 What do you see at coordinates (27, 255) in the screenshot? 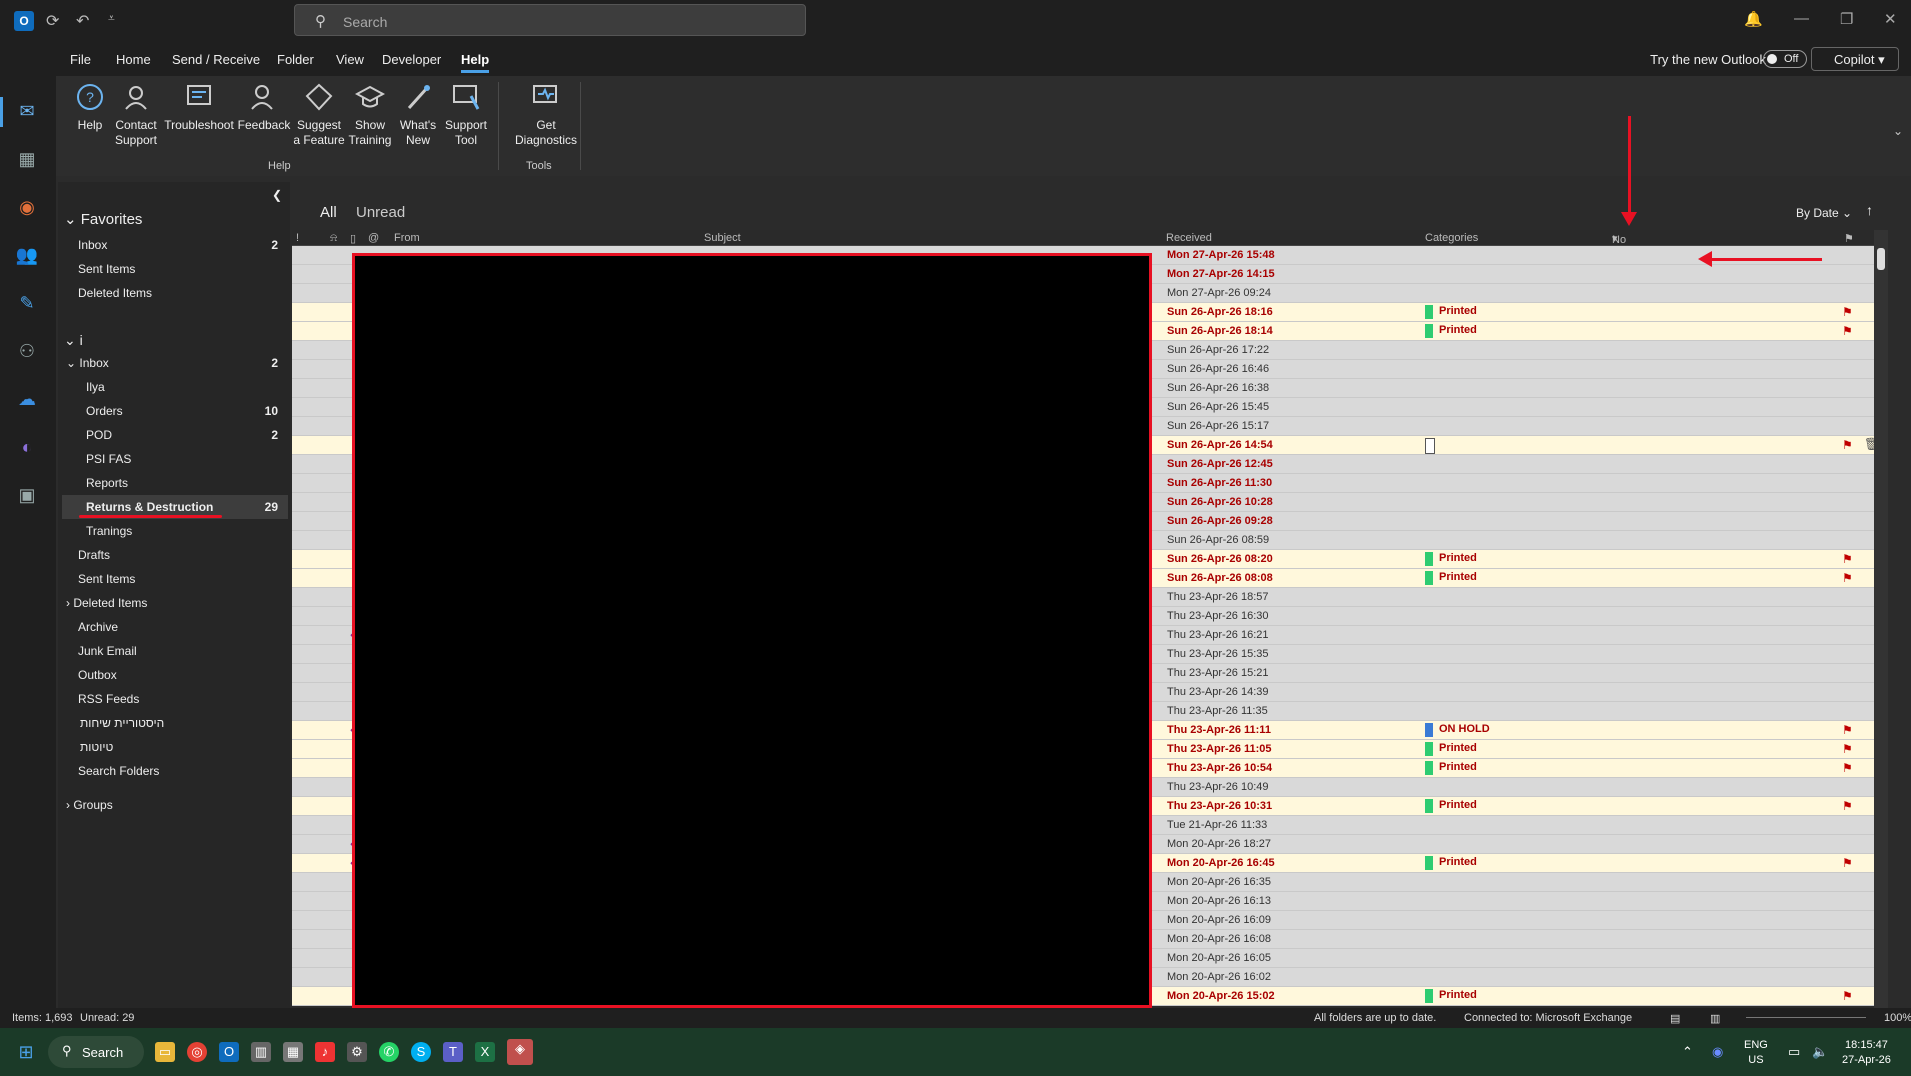
I see `people-icon: 👥` at bounding box center [27, 255].